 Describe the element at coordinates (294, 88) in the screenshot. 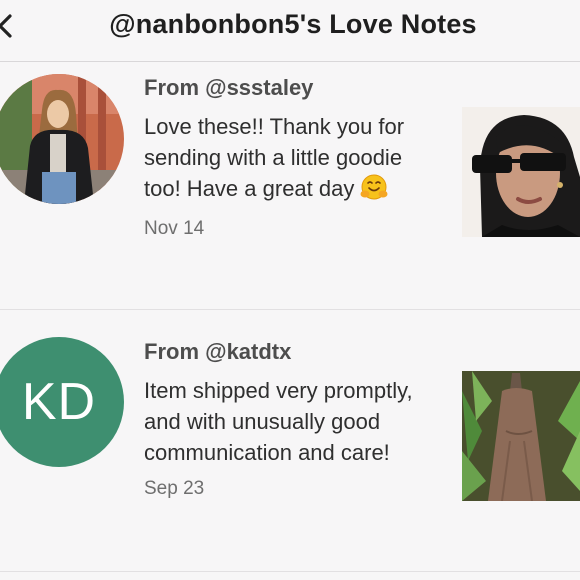

I see `note-from: From @ssstaley` at that location.